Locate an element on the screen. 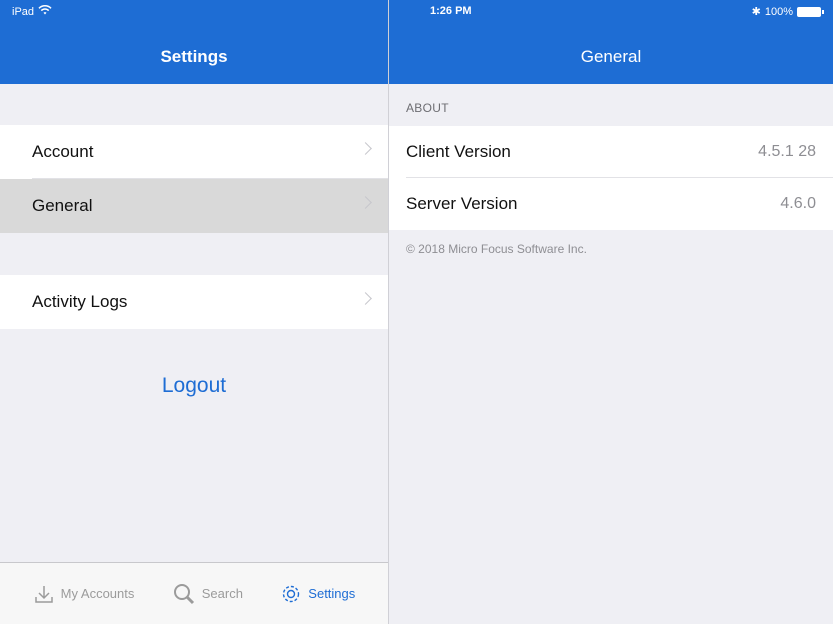  settings-item-activity-logs: Activity Logs is located at coordinates (194, 302).